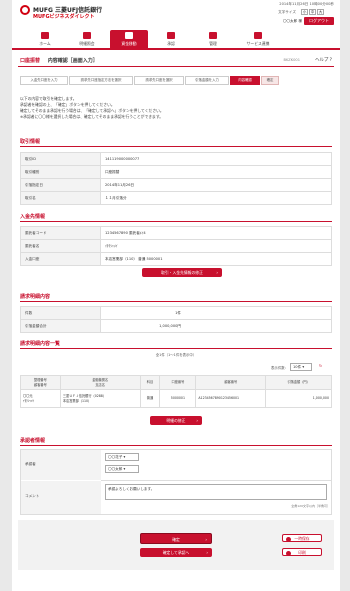 The height and width of the screenshot is (591, 350). Describe the element at coordinates (44, 80) in the screenshot. I see `step-1: 入金先口座を入力` at that location.